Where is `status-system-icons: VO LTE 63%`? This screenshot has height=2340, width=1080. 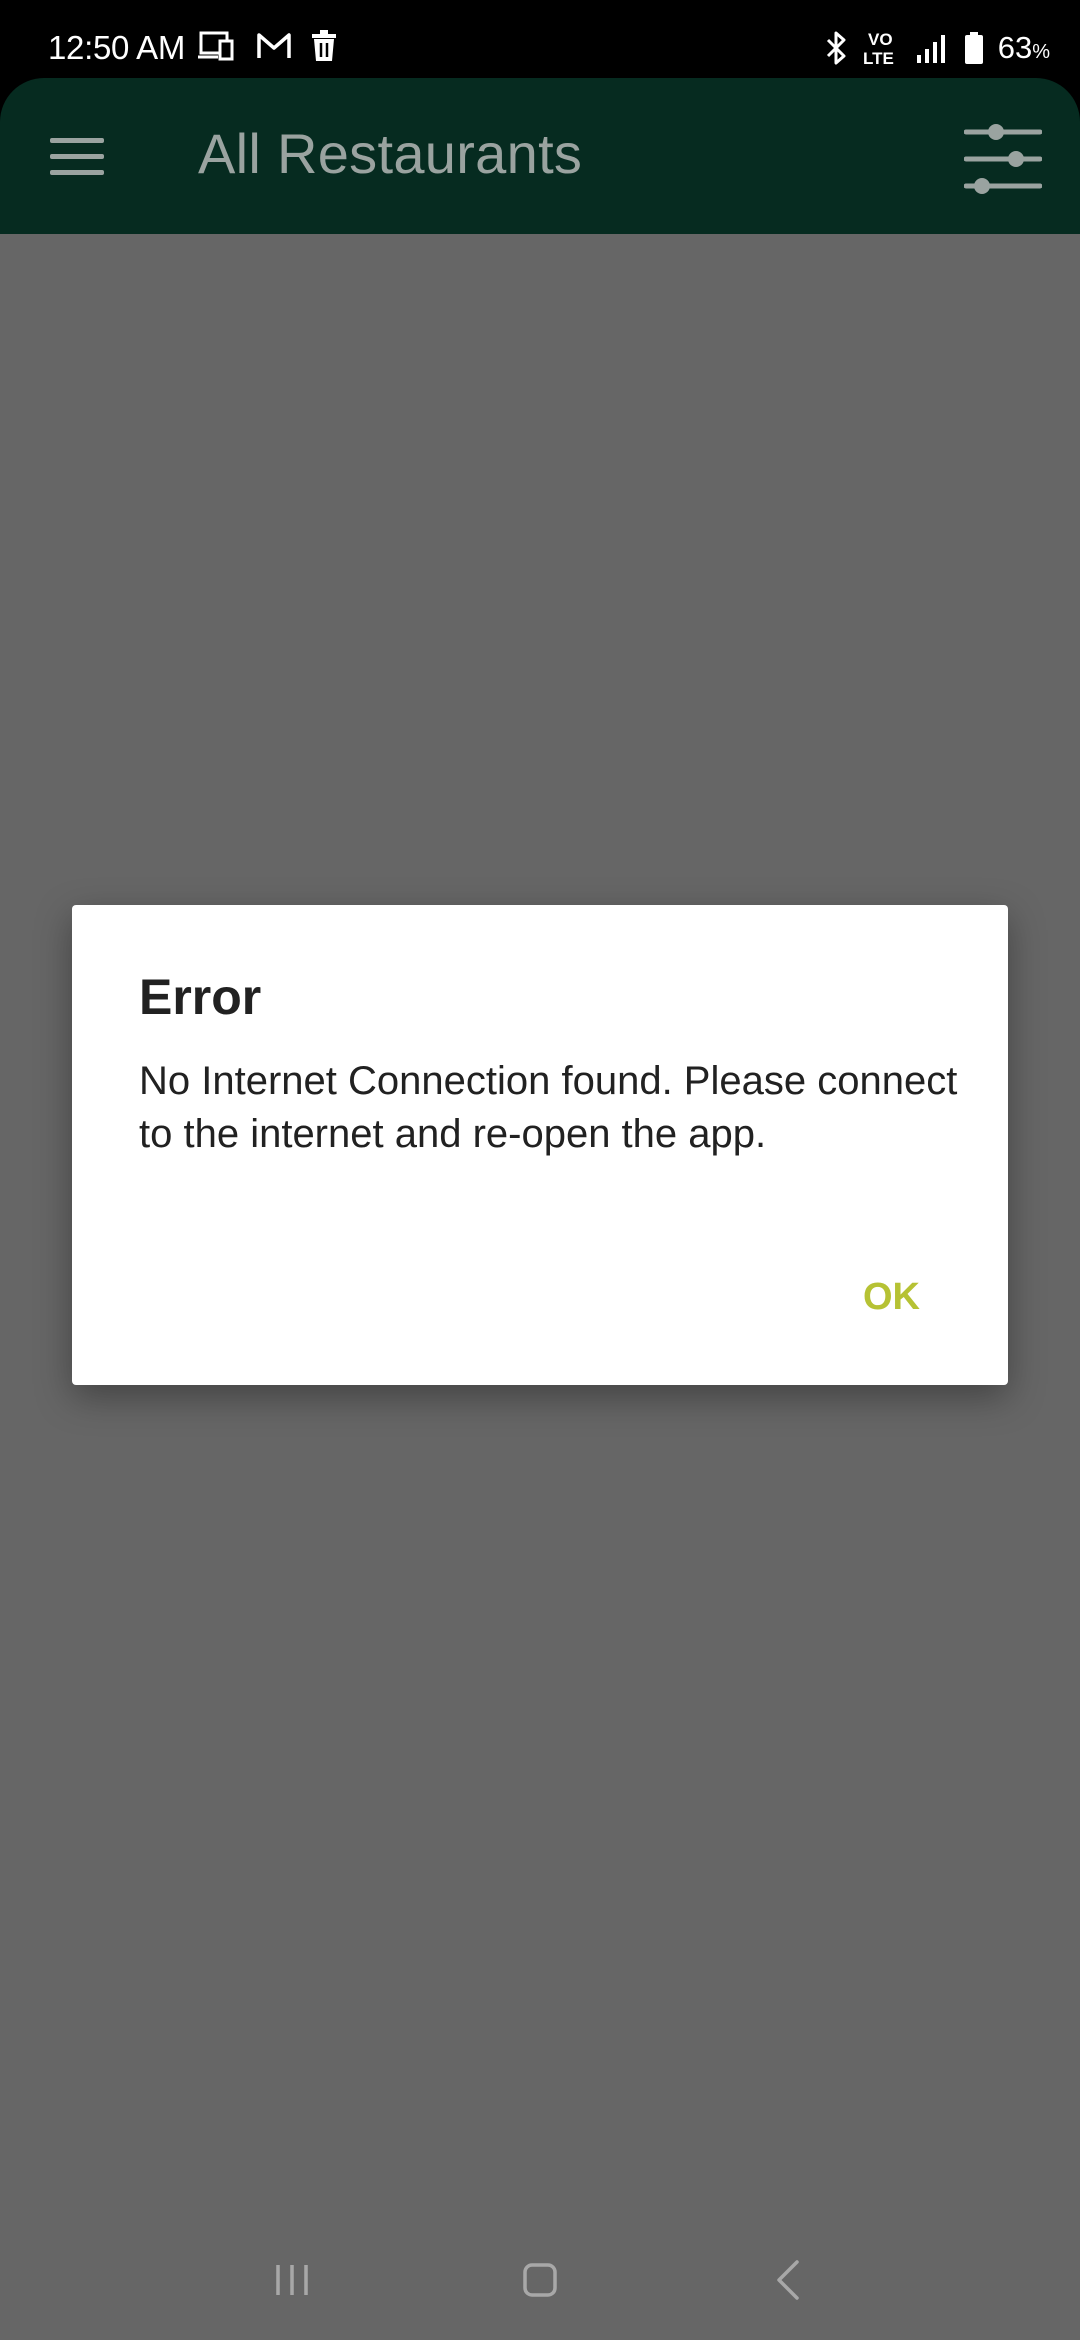 status-system-icons: VO LTE 63% is located at coordinates (937, 50).